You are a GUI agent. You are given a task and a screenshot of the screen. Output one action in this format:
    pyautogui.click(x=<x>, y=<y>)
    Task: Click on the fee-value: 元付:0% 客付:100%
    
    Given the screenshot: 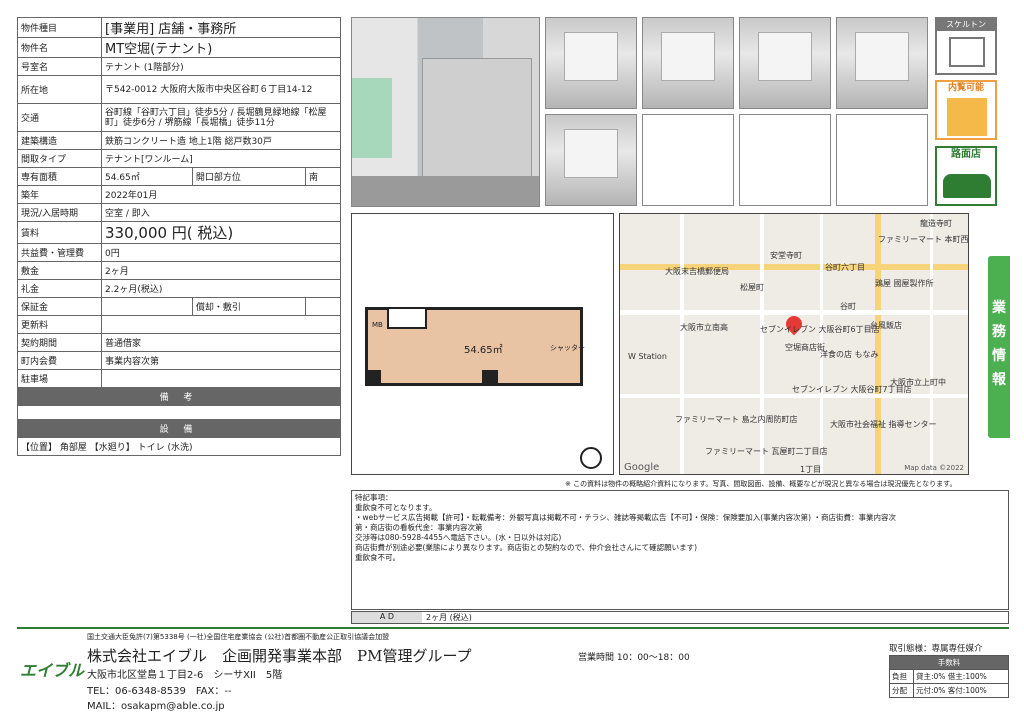 What is the action you would take?
    pyautogui.click(x=961, y=690)
    